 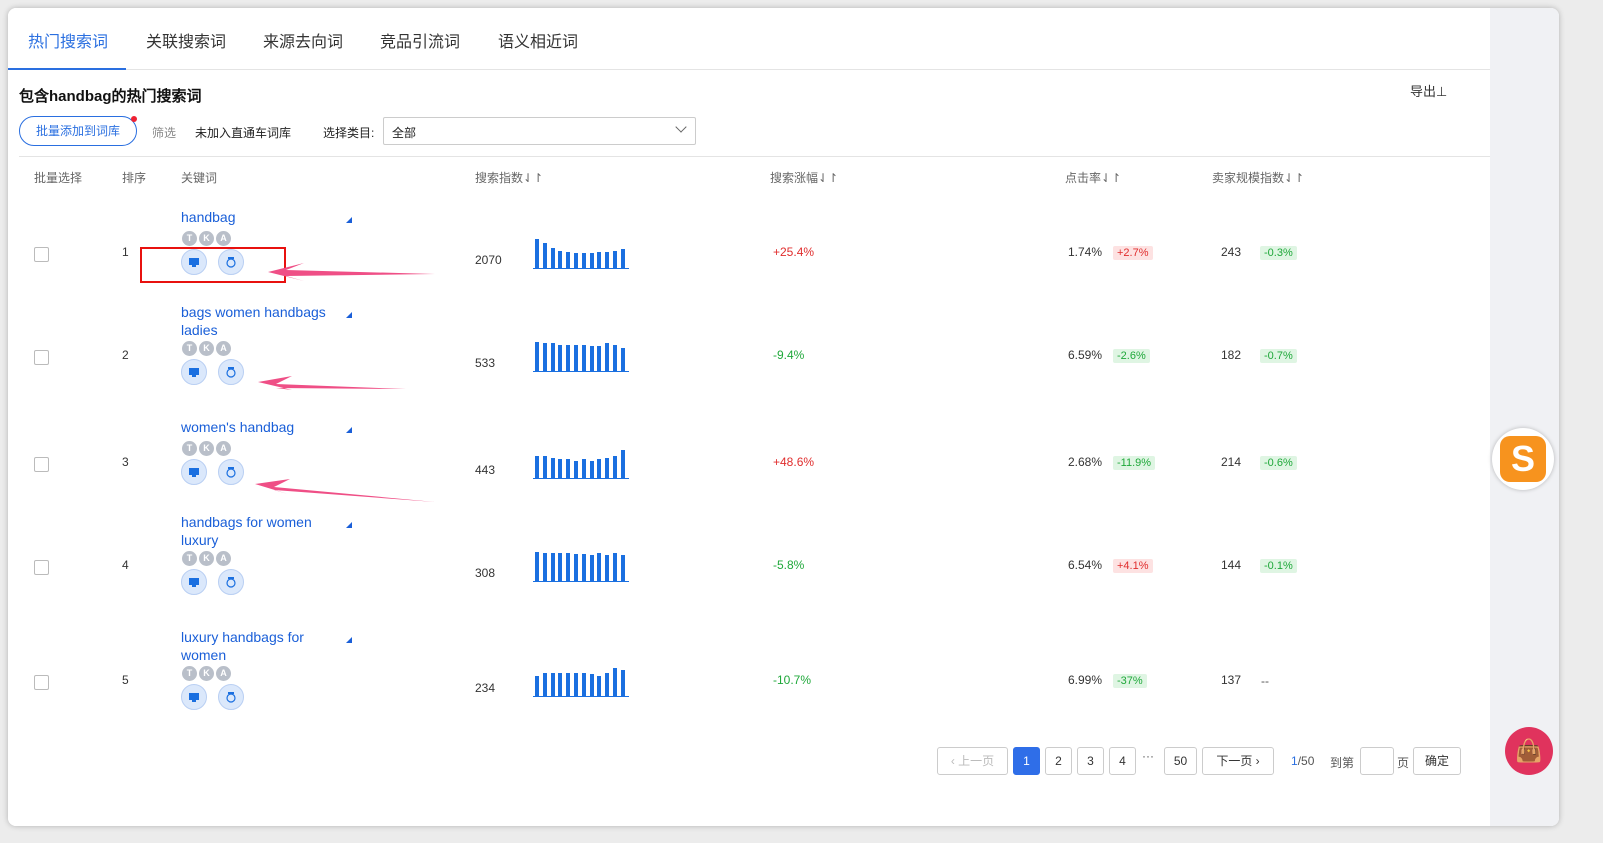 I want to click on page-button-1: 1, so click(x=1026, y=761).